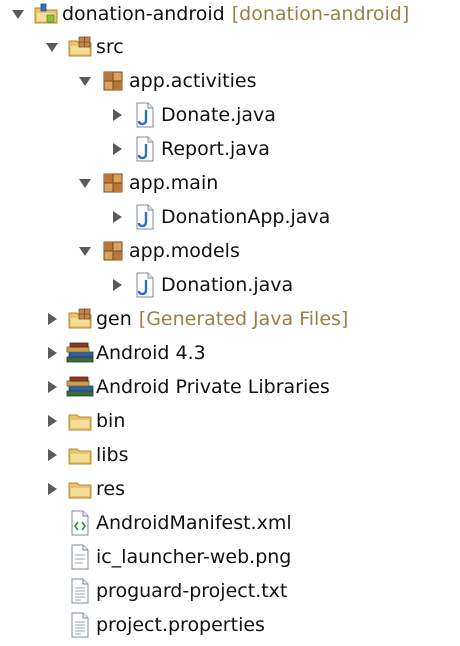 The height and width of the screenshot is (646, 460). I want to click on xml-file-icon, so click(80, 523).